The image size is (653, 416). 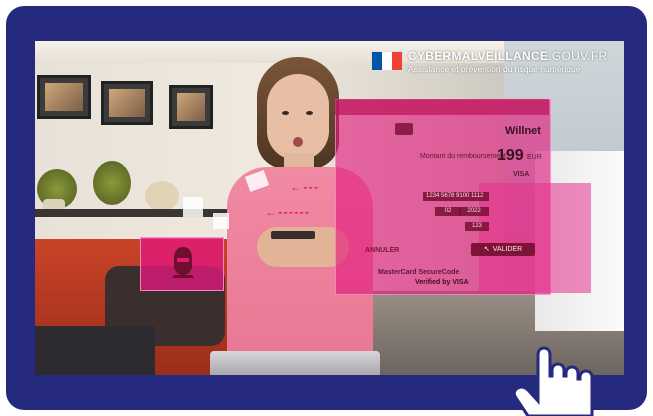 I want to click on refund-label: Montant du remboursement, so click(x=463, y=156).